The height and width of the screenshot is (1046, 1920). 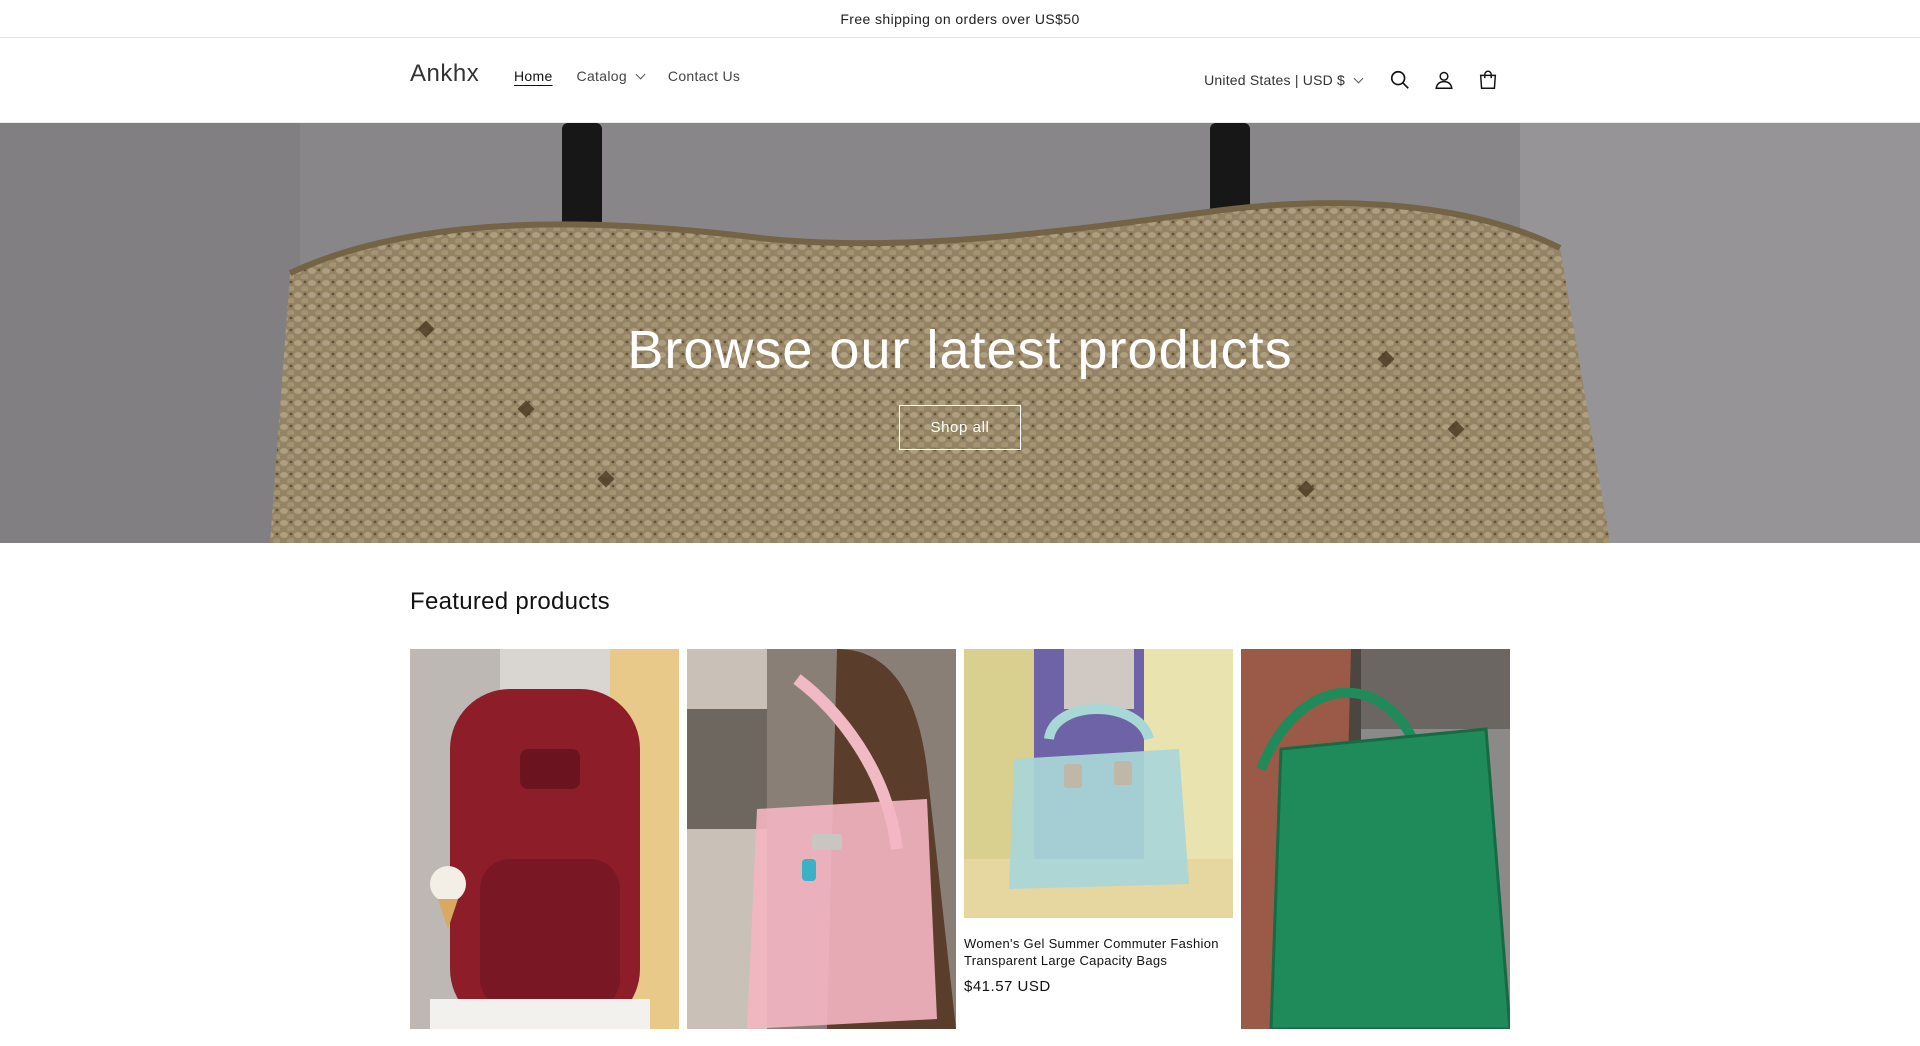 I want to click on search-button, so click(x=1400, y=80).